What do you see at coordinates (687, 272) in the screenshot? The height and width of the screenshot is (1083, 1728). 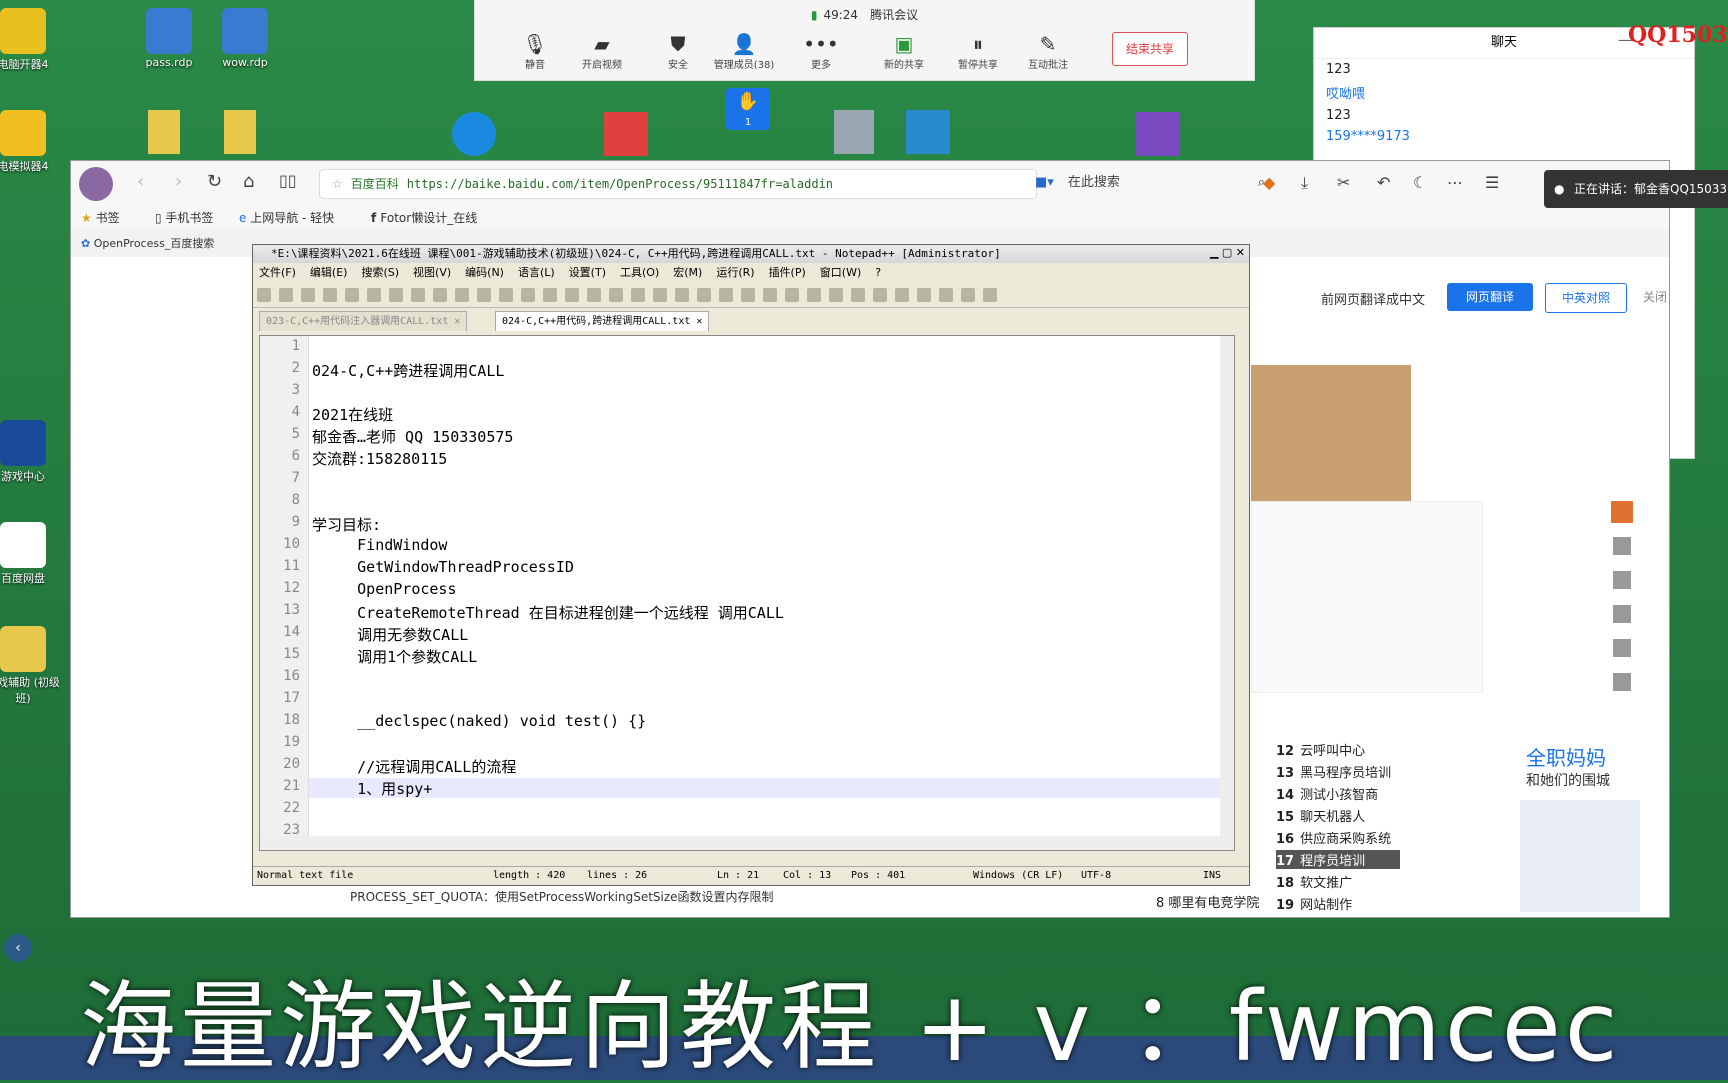 I see `menu-item: 宏(M)` at bounding box center [687, 272].